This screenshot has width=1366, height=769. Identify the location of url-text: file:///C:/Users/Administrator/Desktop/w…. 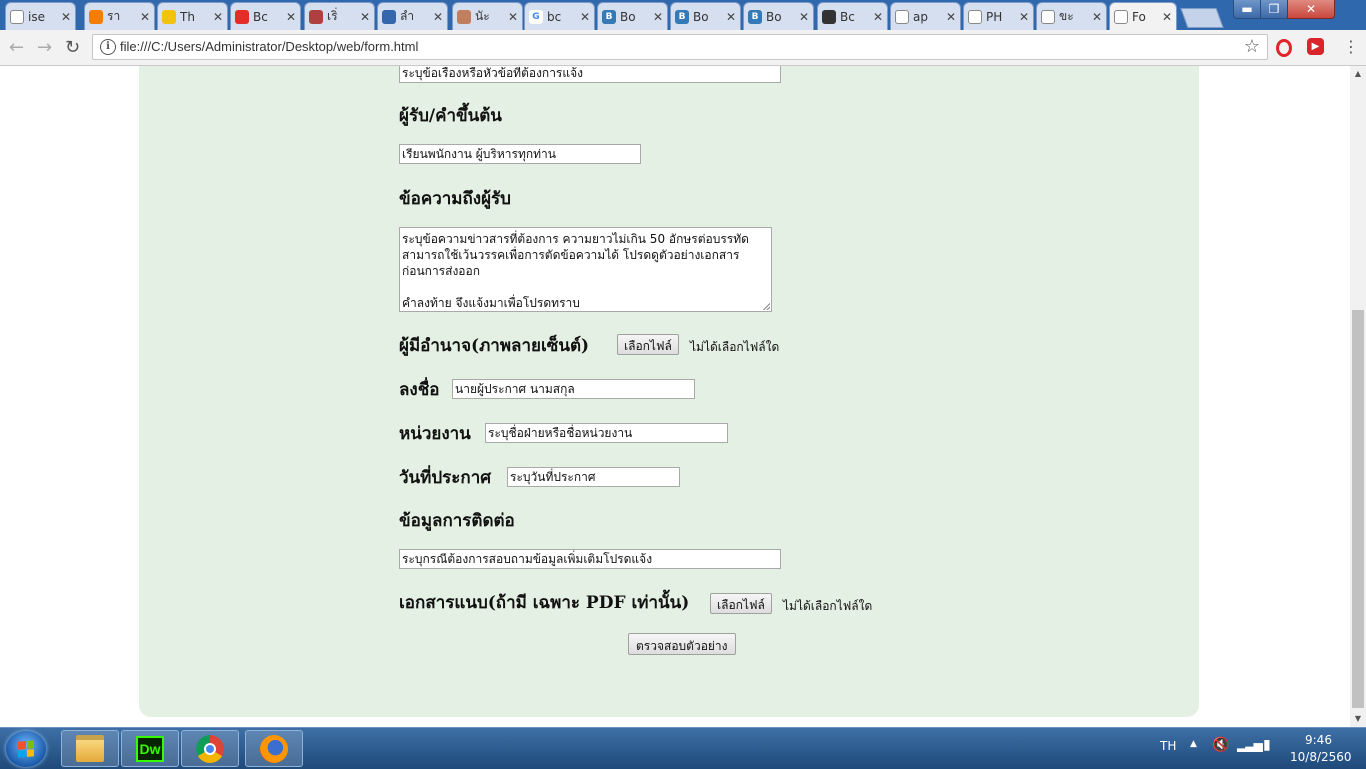
(269, 46).